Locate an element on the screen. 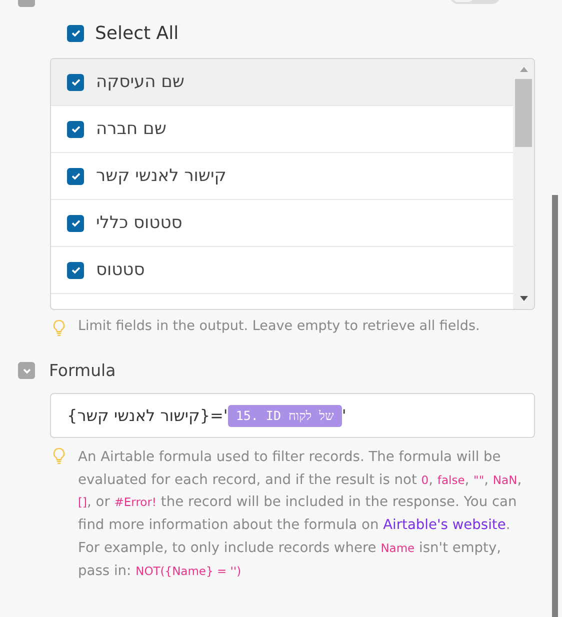  scrollbar-thumb is located at coordinates (523, 113).